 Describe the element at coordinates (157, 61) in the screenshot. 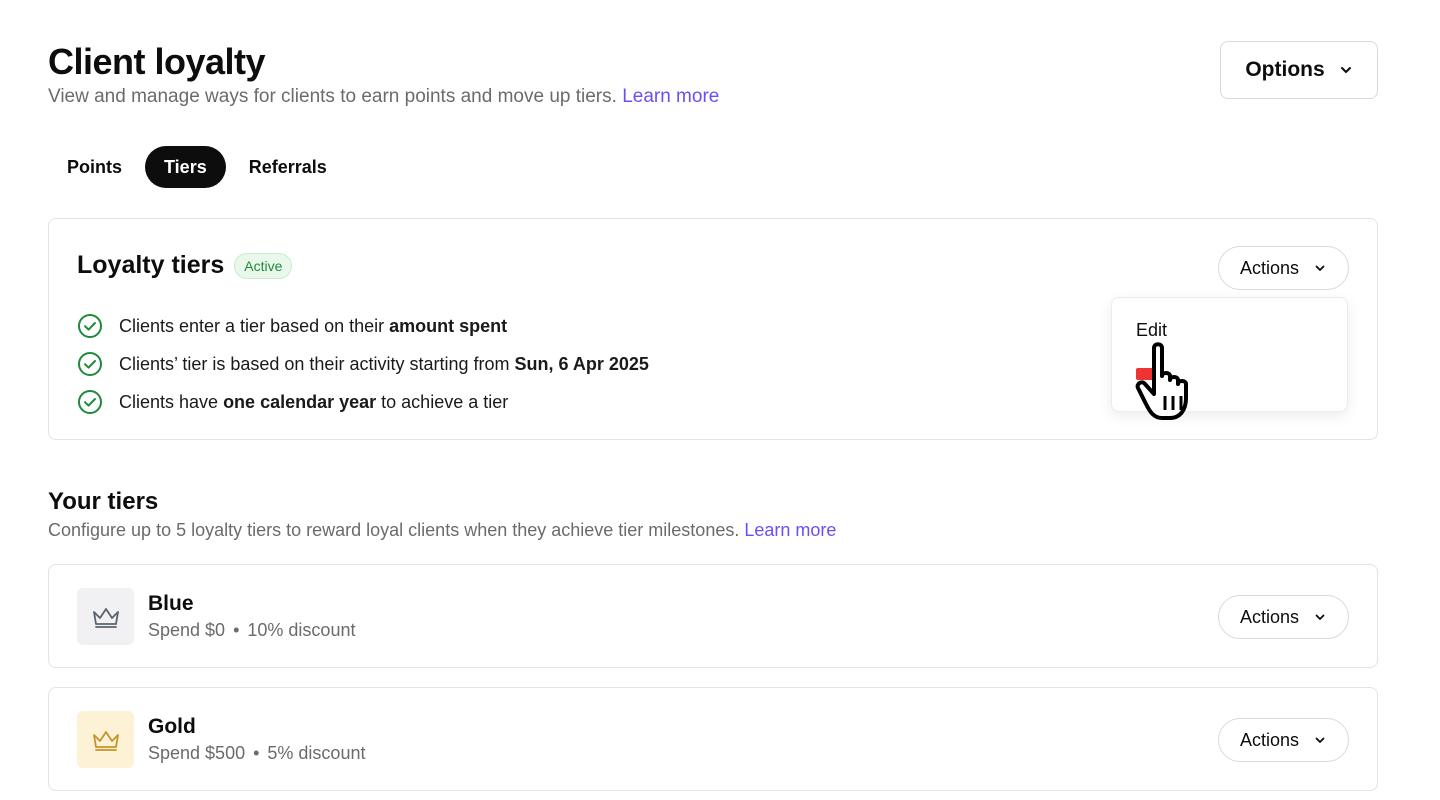

I see `page-title: Client loyalty` at that location.